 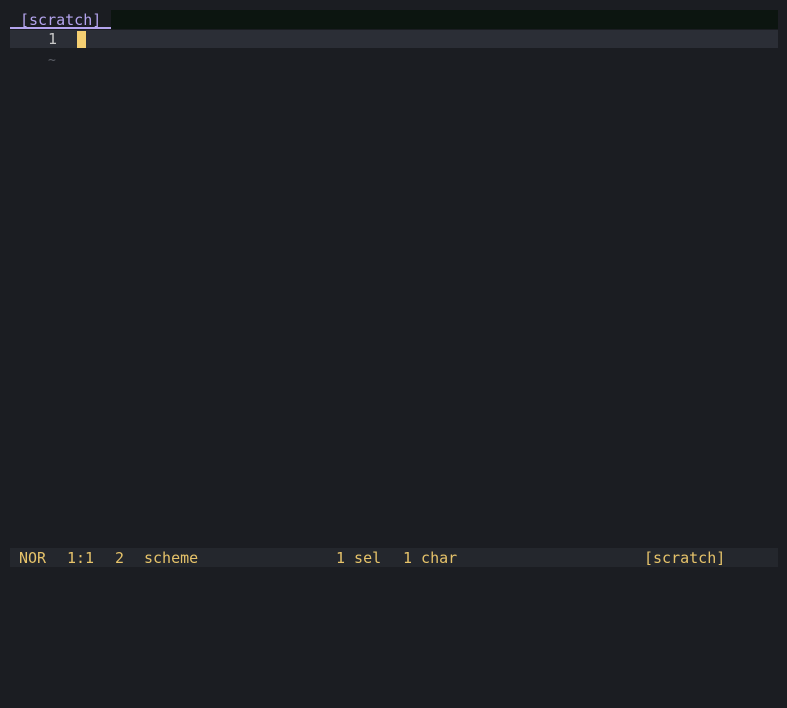 I want to click on status-diagnostics-count: 2, so click(x=120, y=558).